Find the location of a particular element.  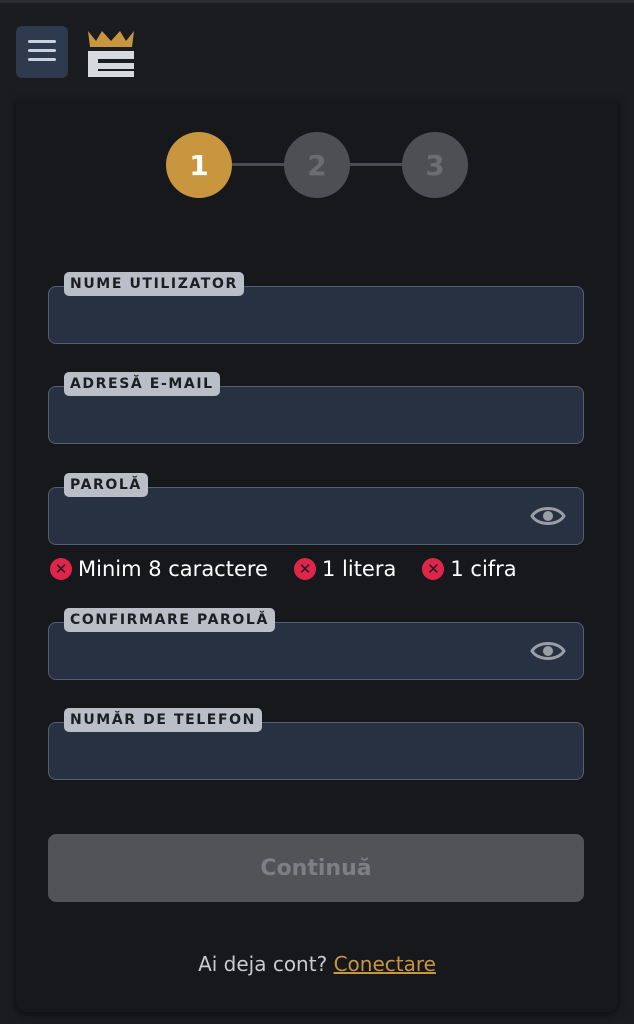

phone-label: NUMĂR DE TELEFON is located at coordinates (163, 720).